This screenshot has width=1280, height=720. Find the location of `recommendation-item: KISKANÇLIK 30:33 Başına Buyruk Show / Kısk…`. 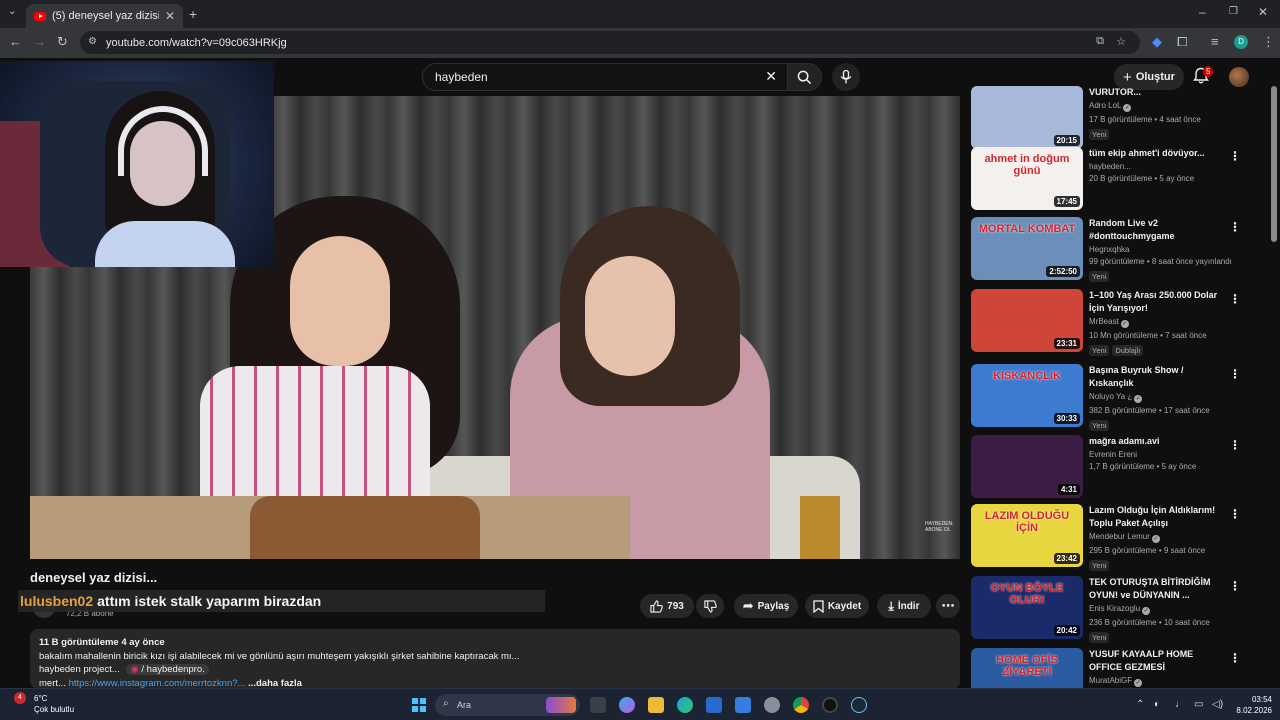

recommendation-item: KISKANÇLIK 30:33 Başına Buyruk Show / Kısk… is located at coordinates (1106, 397).